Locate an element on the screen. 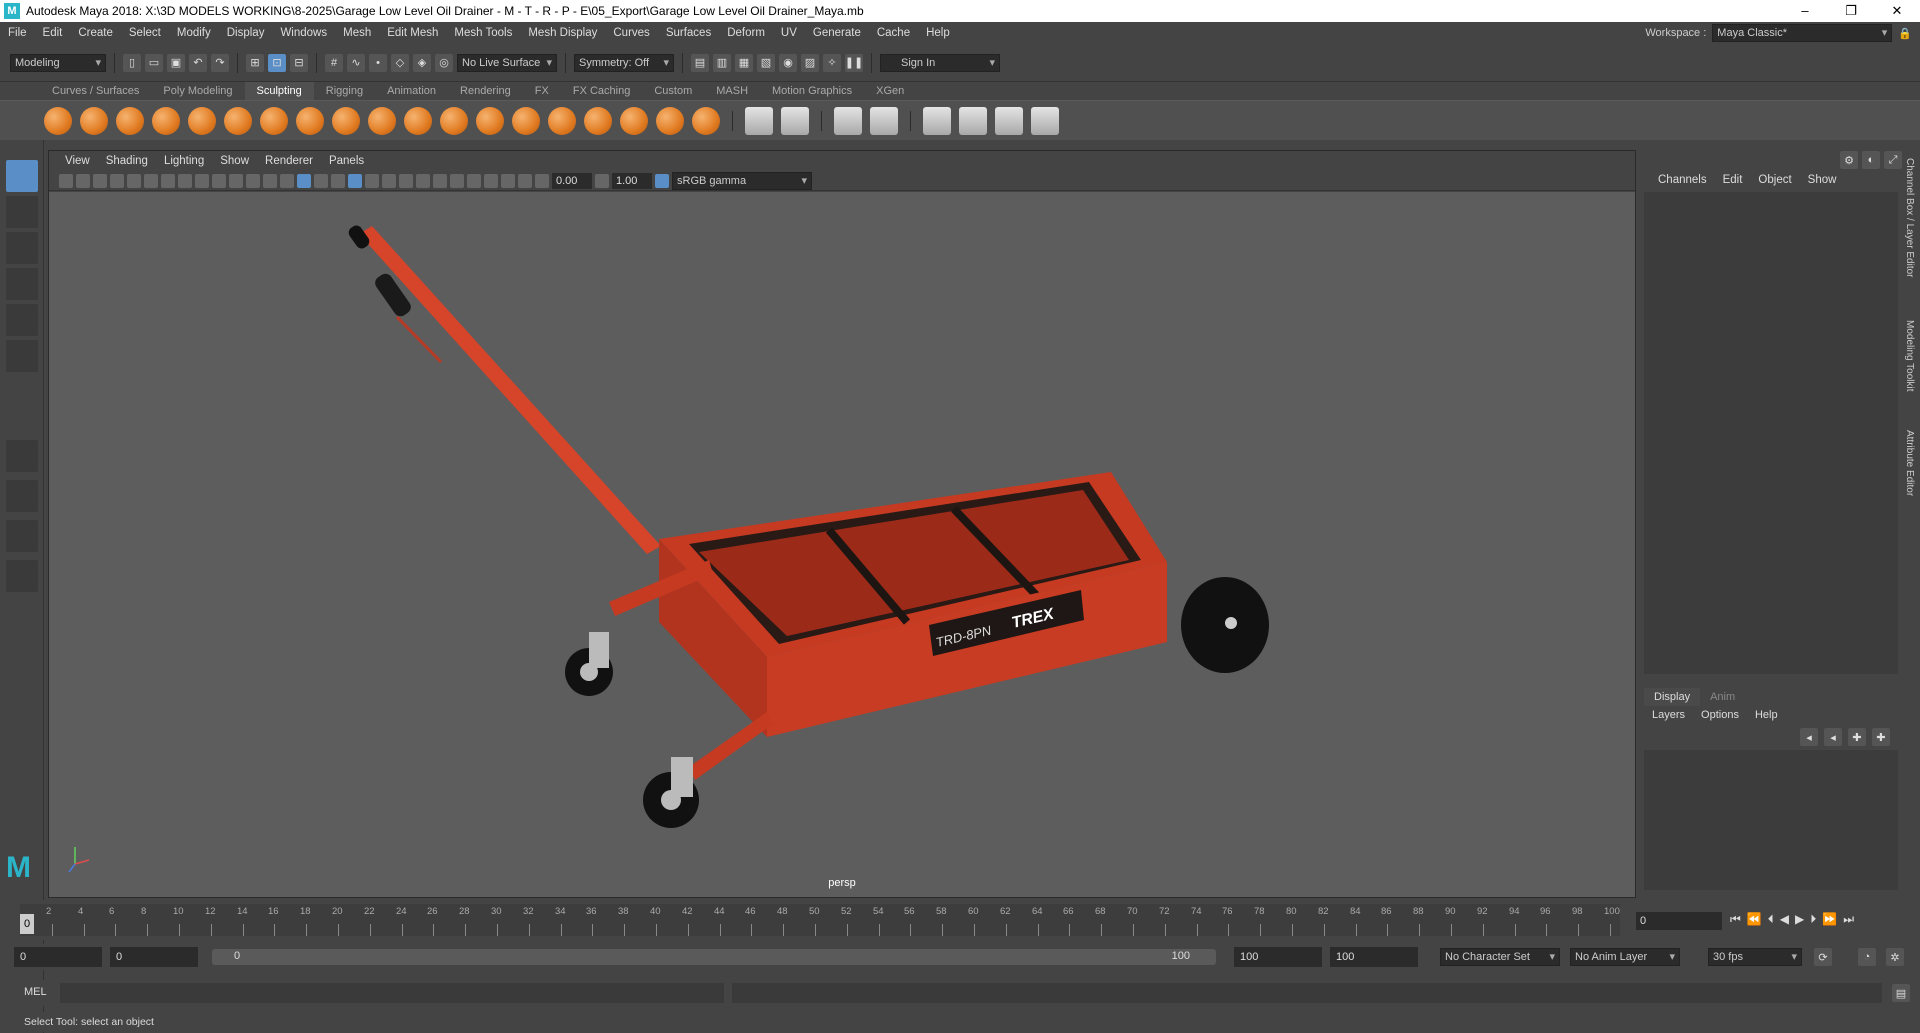 The height and width of the screenshot is (1033, 1920). menu-cache: Cache is located at coordinates (893, 33).